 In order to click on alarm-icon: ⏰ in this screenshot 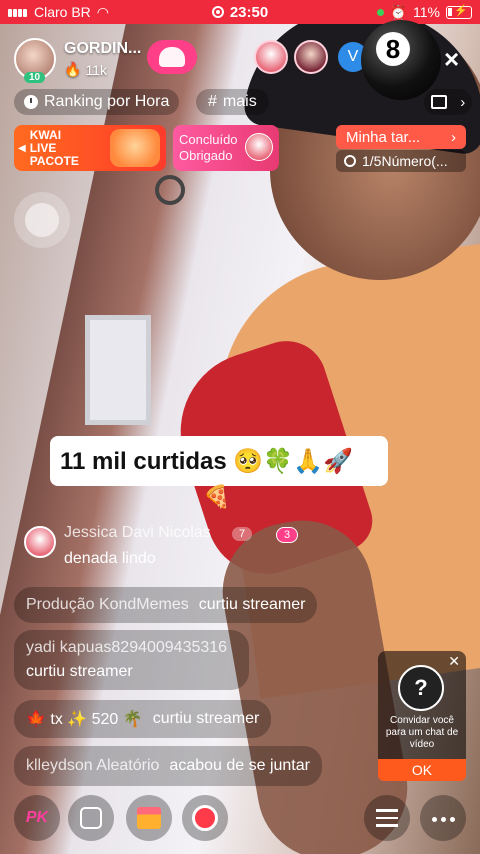, I will do `click(398, 11)`.